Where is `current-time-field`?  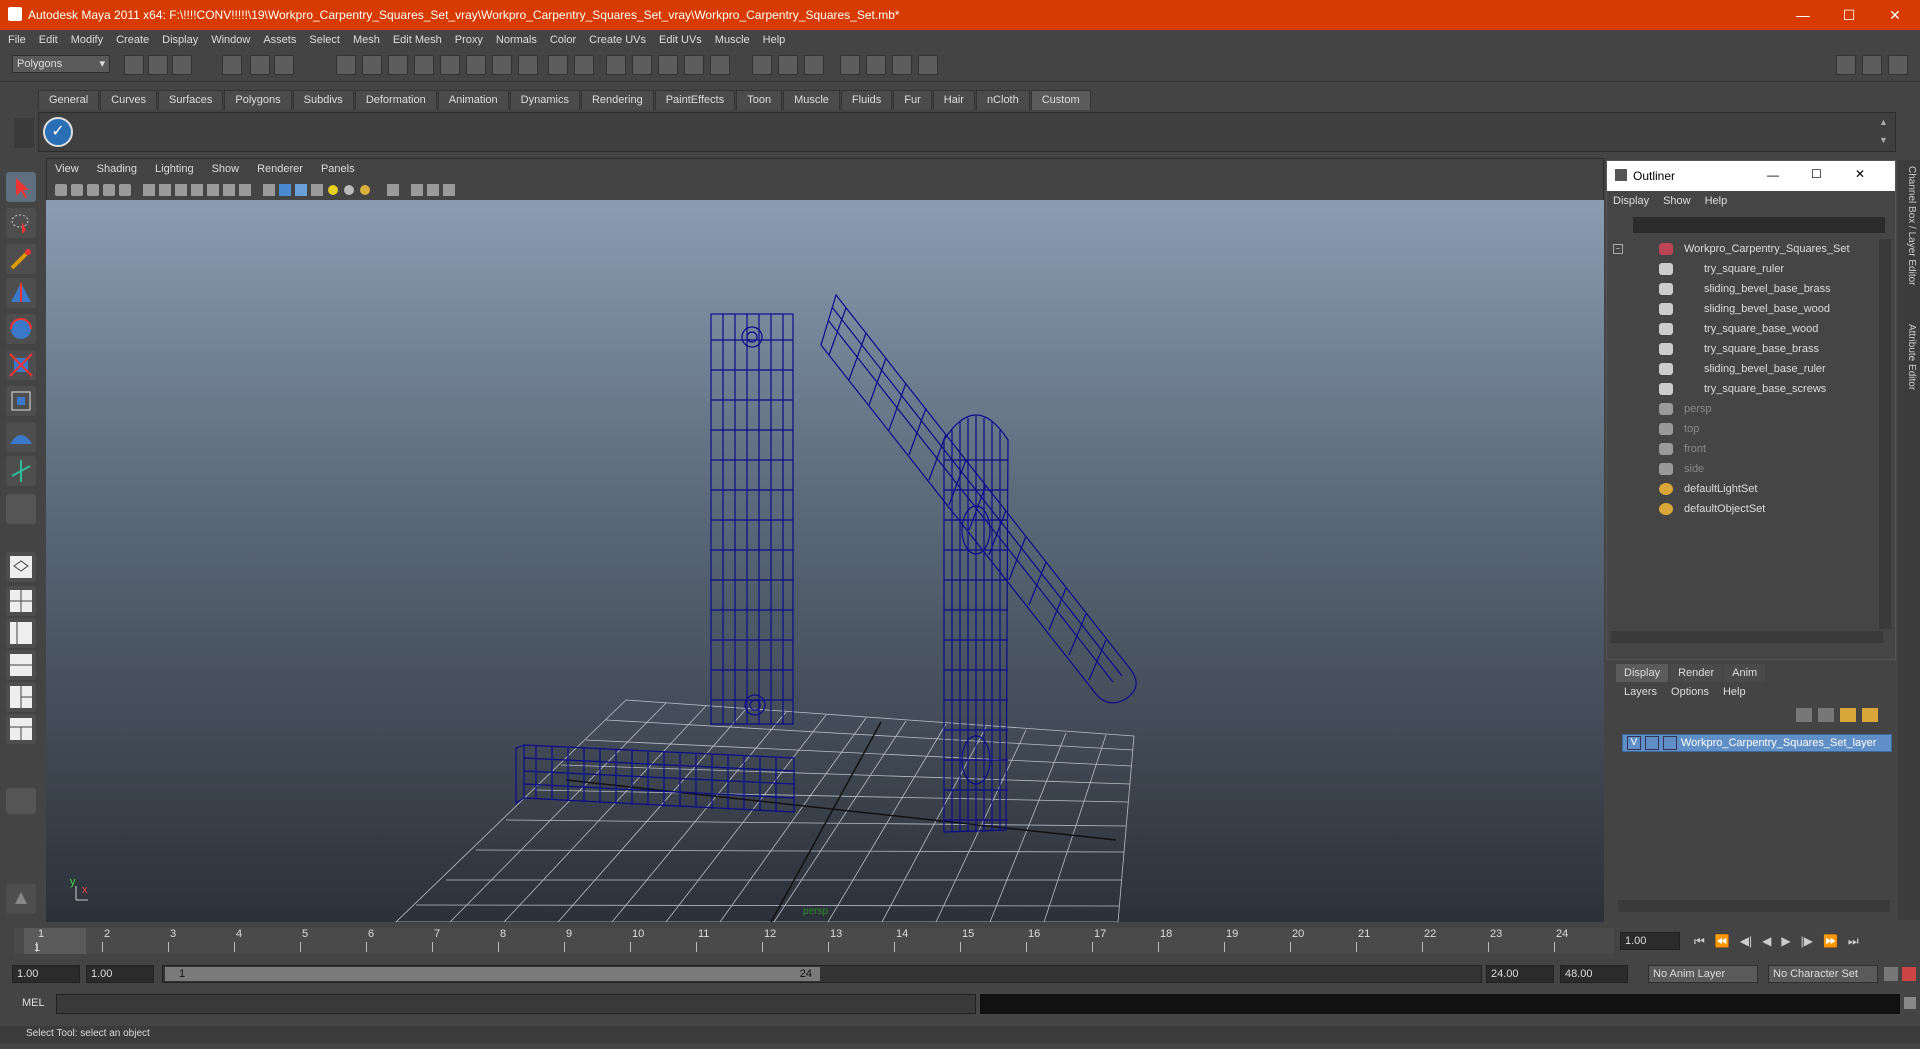 current-time-field is located at coordinates (1650, 941).